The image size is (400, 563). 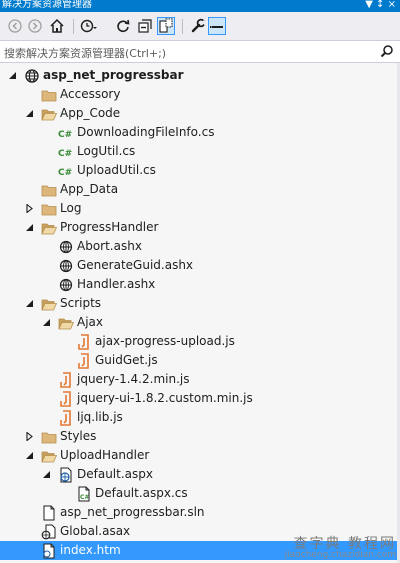 What do you see at coordinates (89, 189) in the screenshot?
I see `tree-item-label: App_Data` at bounding box center [89, 189].